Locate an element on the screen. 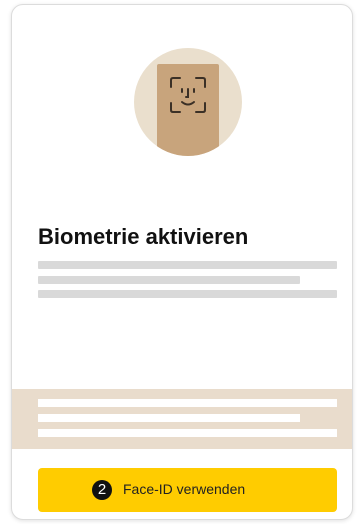 Image resolution: width=363 pixels, height=524 pixels. step-badge: 2 is located at coordinates (102, 490).